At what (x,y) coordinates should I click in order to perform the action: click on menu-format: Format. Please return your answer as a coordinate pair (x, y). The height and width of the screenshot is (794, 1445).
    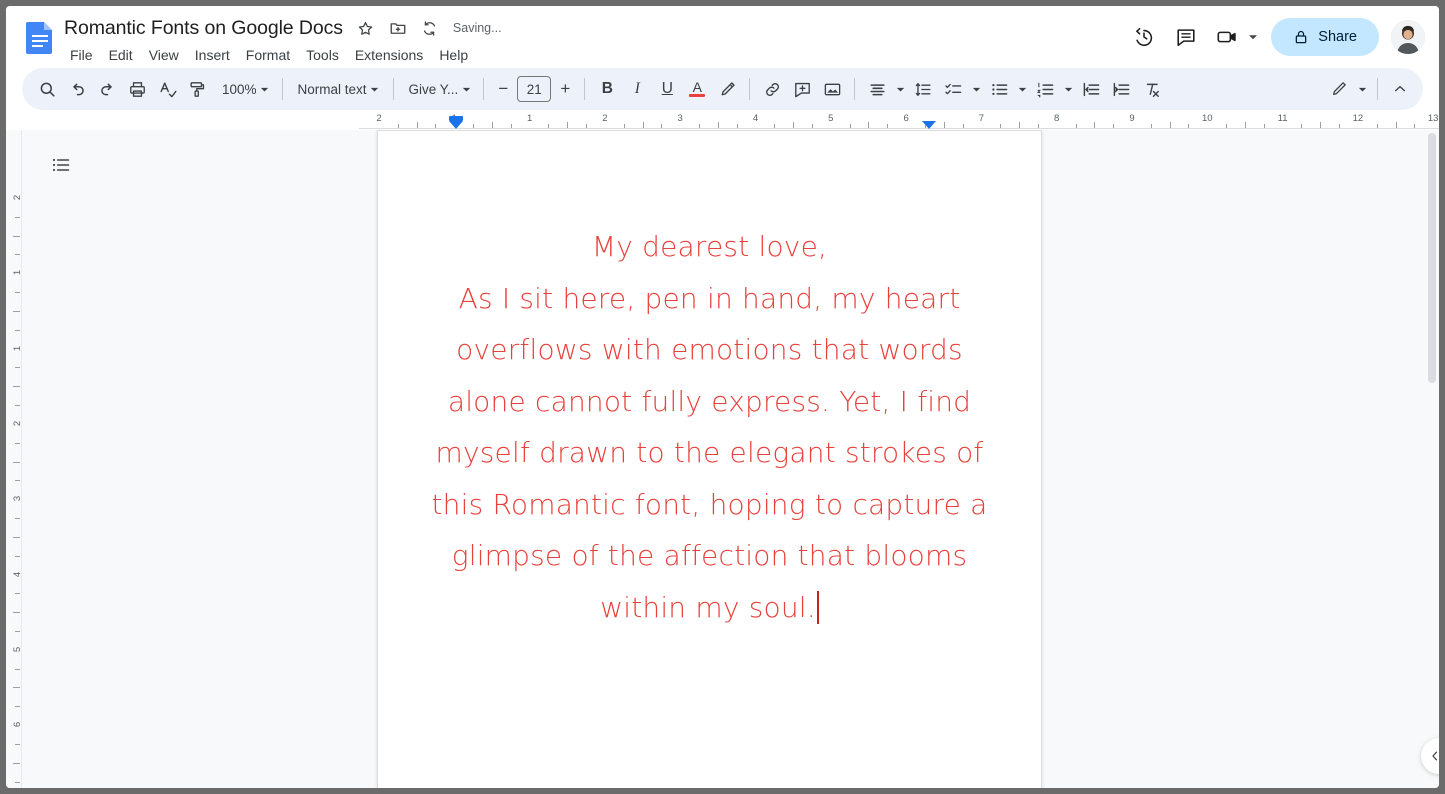
    Looking at the image, I should click on (268, 55).